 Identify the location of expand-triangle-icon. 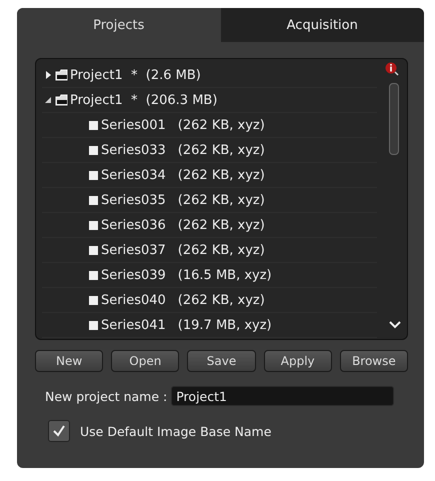
(48, 75).